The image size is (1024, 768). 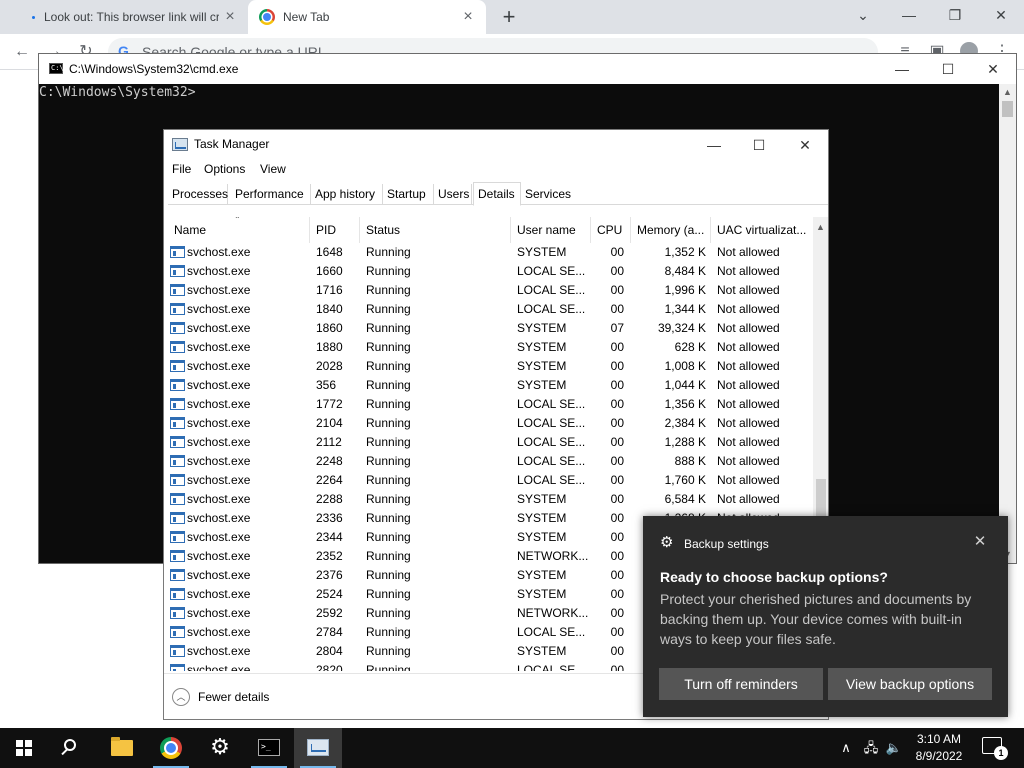 What do you see at coordinates (871, 748) in the screenshot?
I see `network-icon: 🖧` at bounding box center [871, 748].